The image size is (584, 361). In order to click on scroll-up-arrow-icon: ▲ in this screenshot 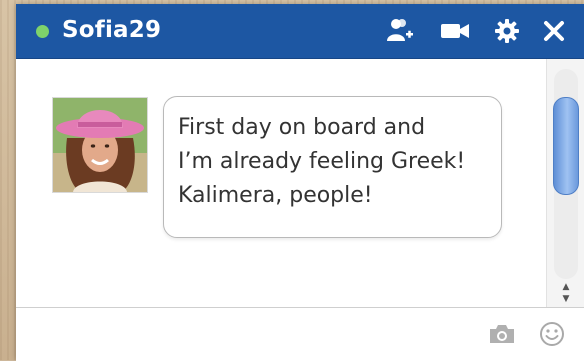, I will do `click(566, 287)`.